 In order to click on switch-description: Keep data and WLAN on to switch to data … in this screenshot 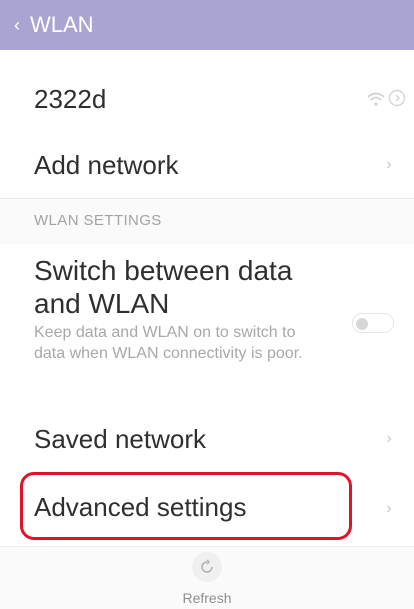, I will do `click(168, 343)`.